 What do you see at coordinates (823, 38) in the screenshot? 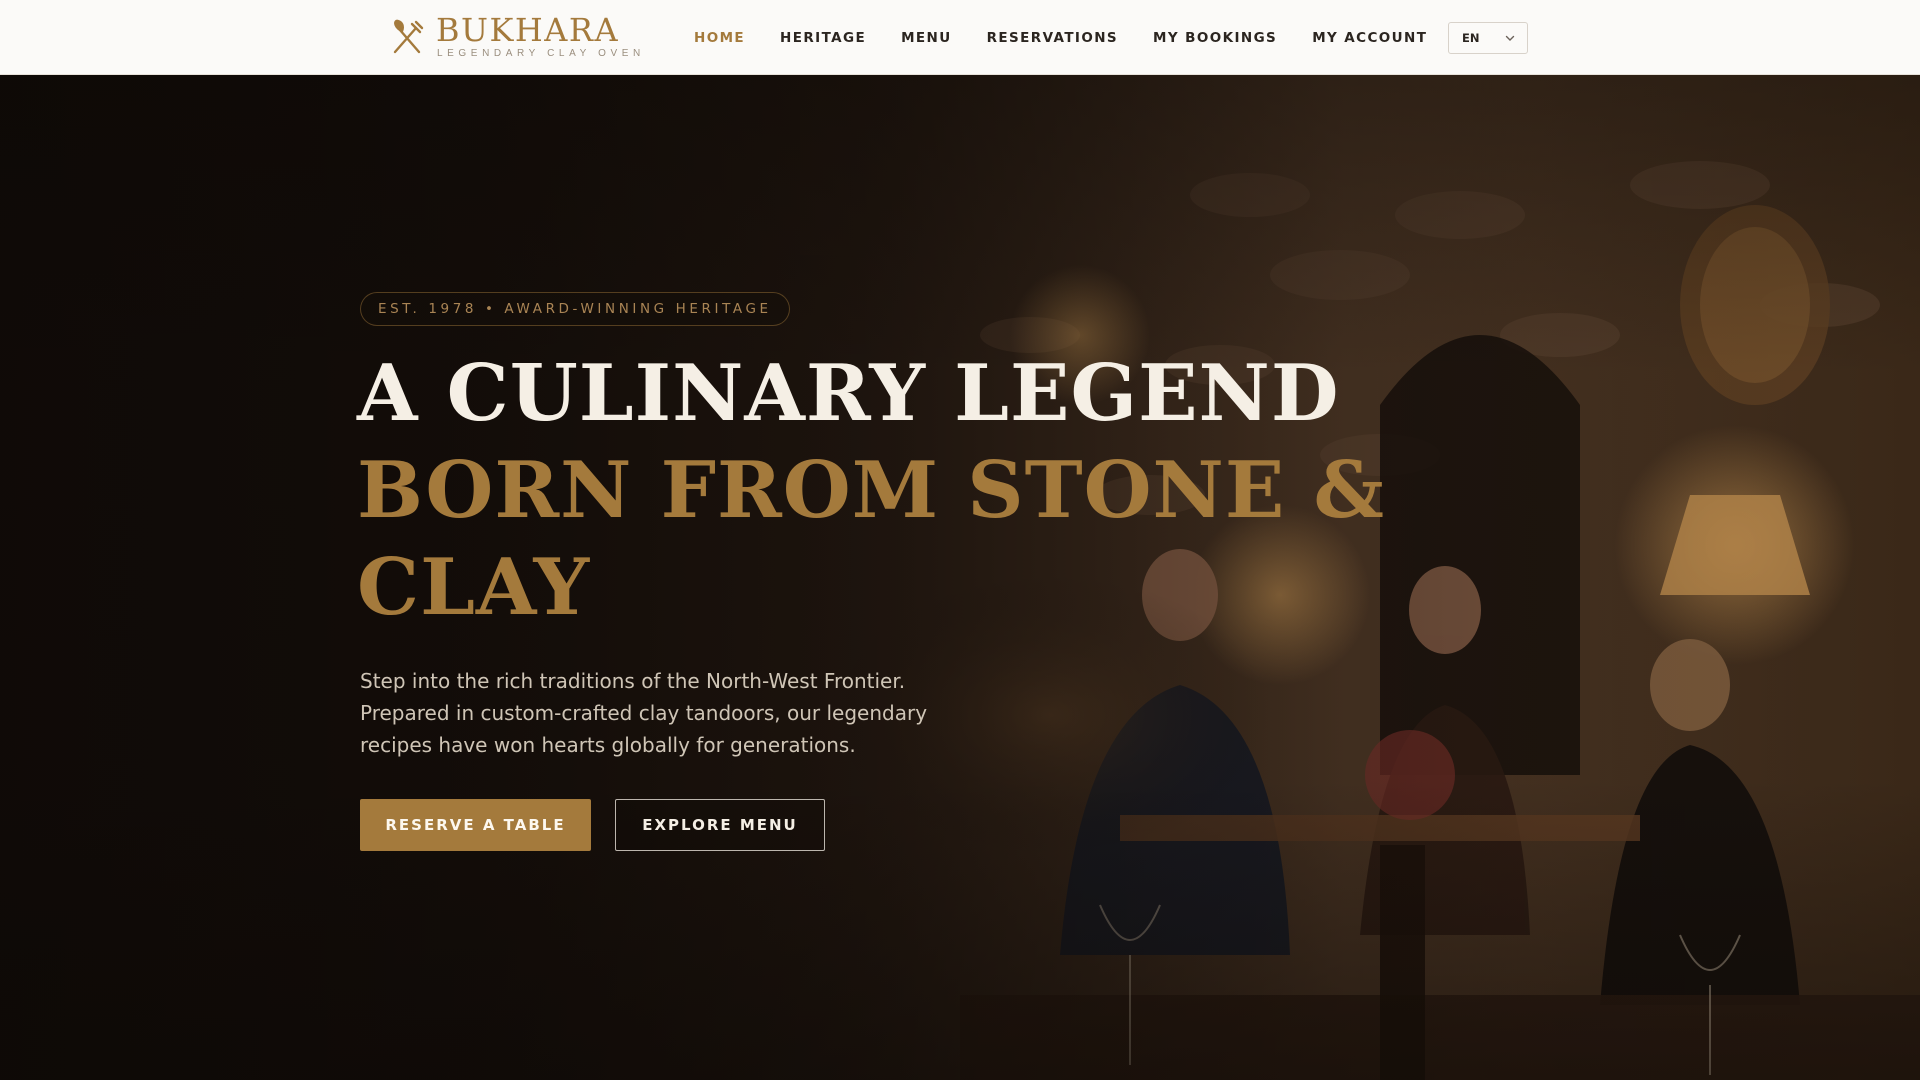
I see `nav-item-heritage: HERITAGE` at bounding box center [823, 38].